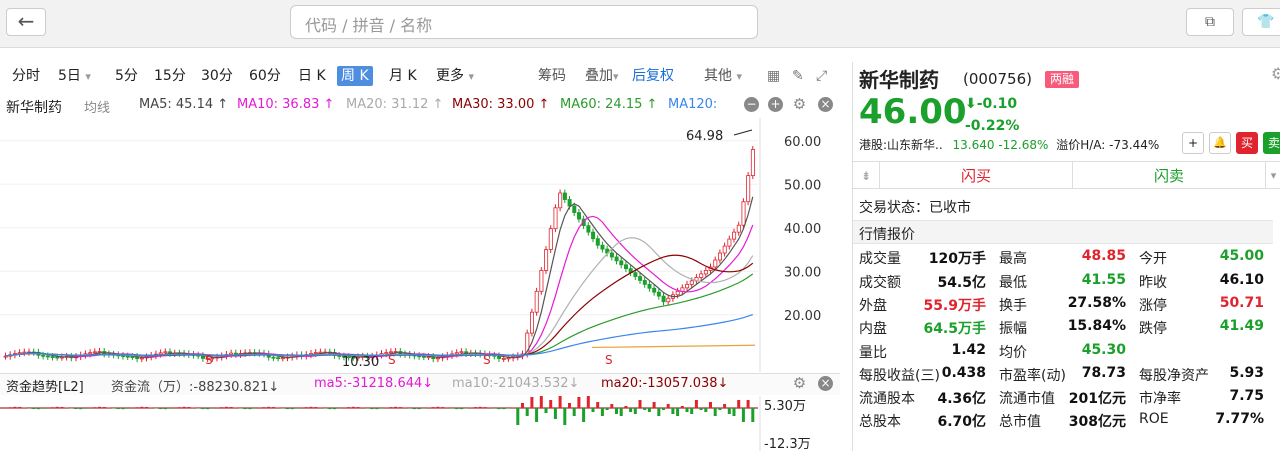 This screenshot has height=451, width=1280. I want to click on s-marker: S, so click(392, 360).